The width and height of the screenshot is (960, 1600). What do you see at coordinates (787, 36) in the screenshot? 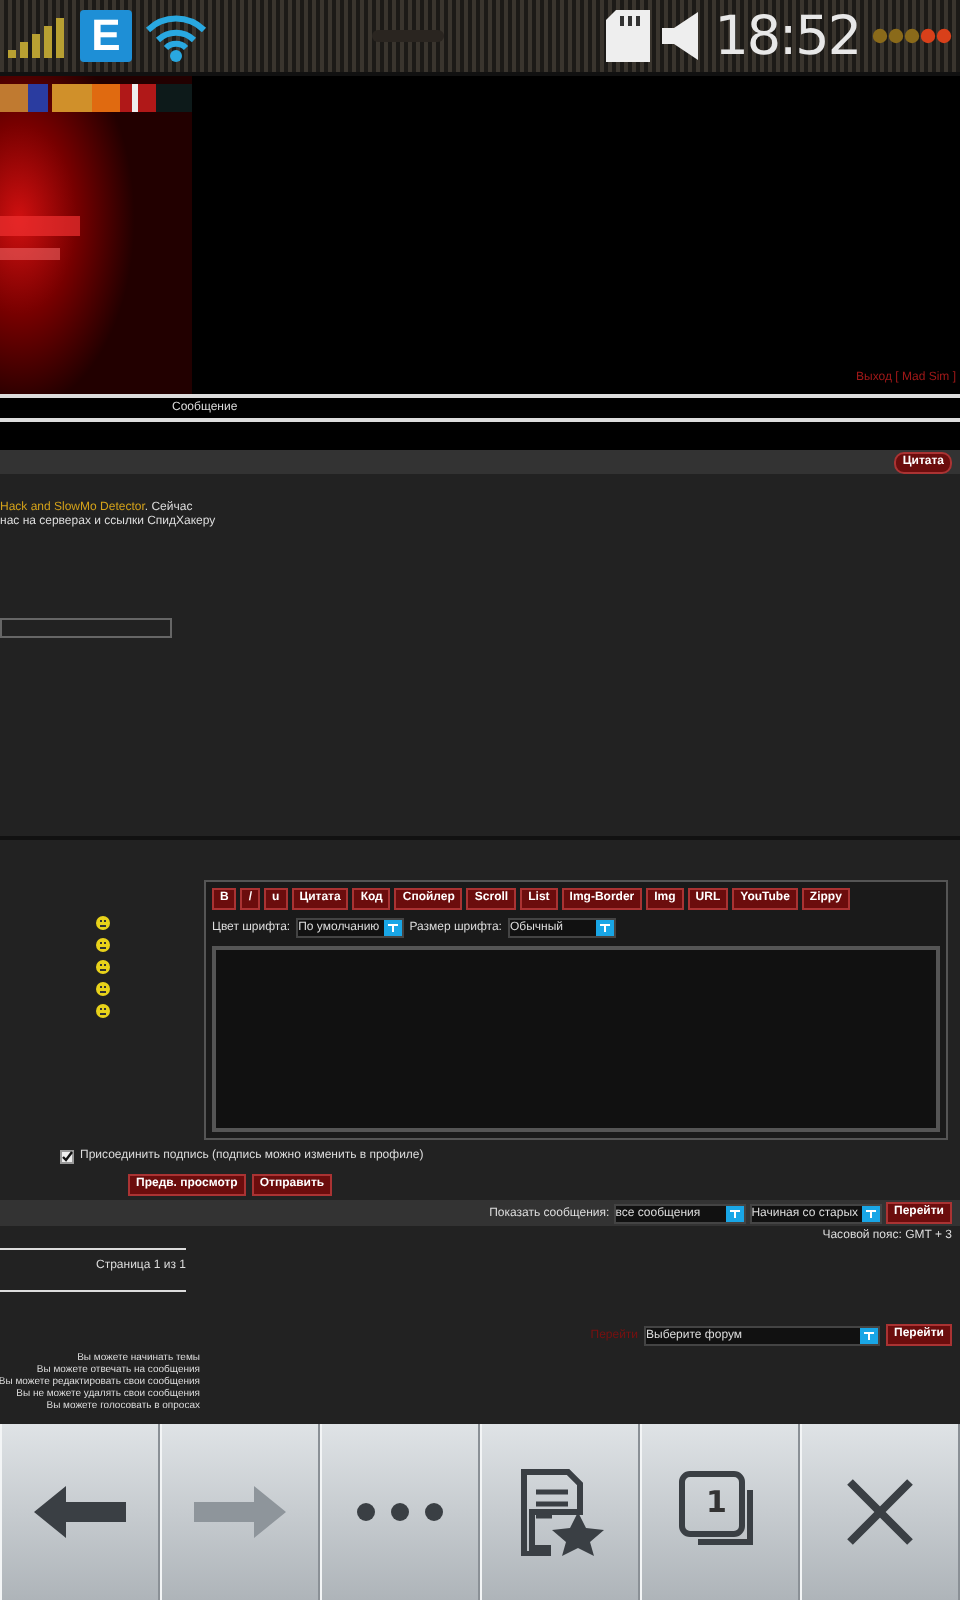
I see `clock-time: 18:52` at bounding box center [787, 36].